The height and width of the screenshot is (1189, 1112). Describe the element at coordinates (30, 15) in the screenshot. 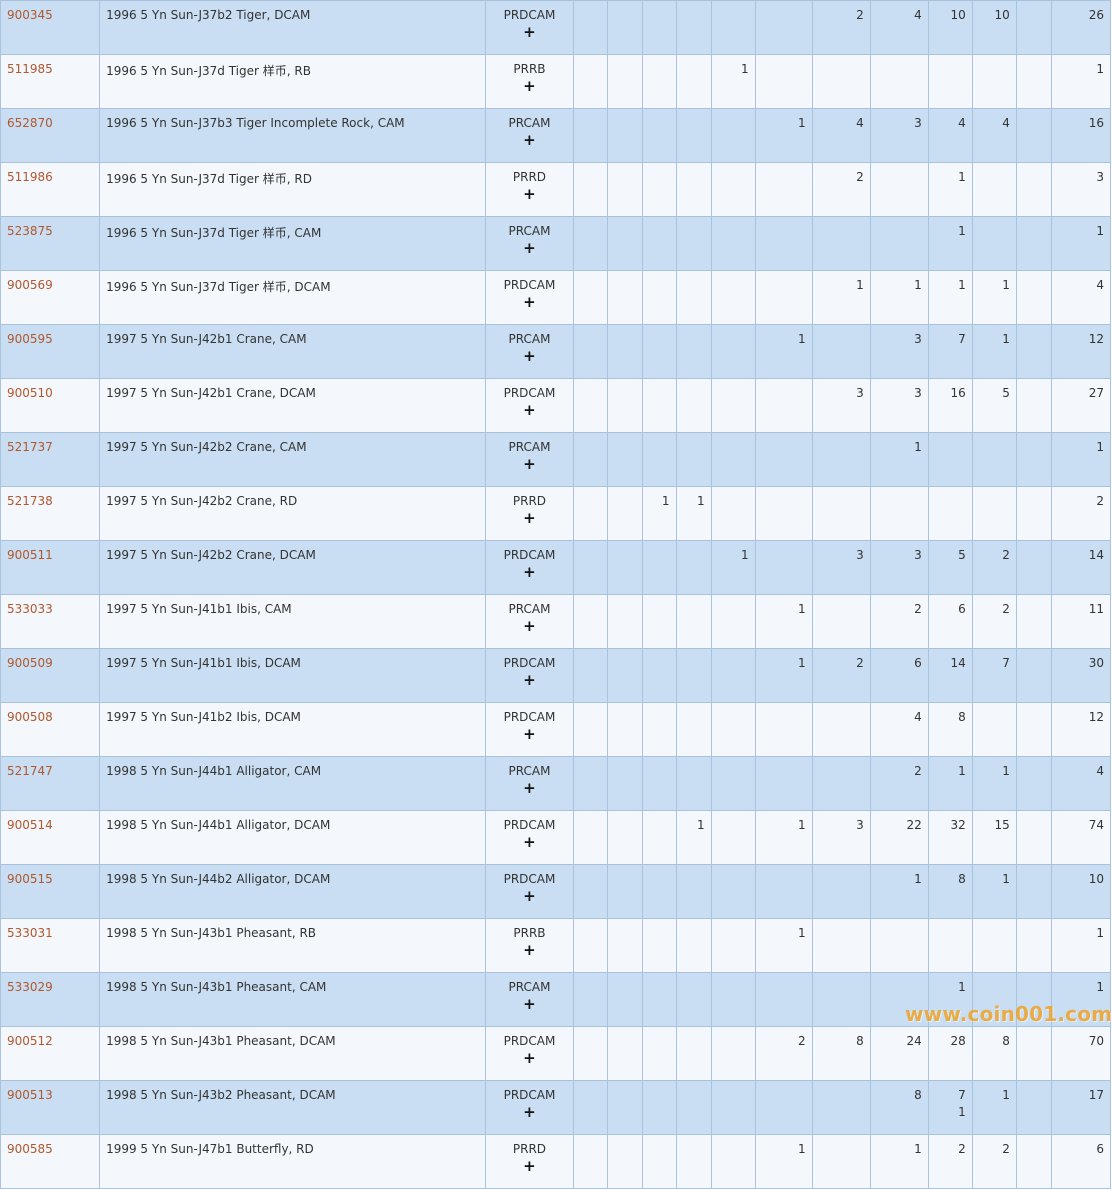

I see `cert-id-link: 900345` at that location.